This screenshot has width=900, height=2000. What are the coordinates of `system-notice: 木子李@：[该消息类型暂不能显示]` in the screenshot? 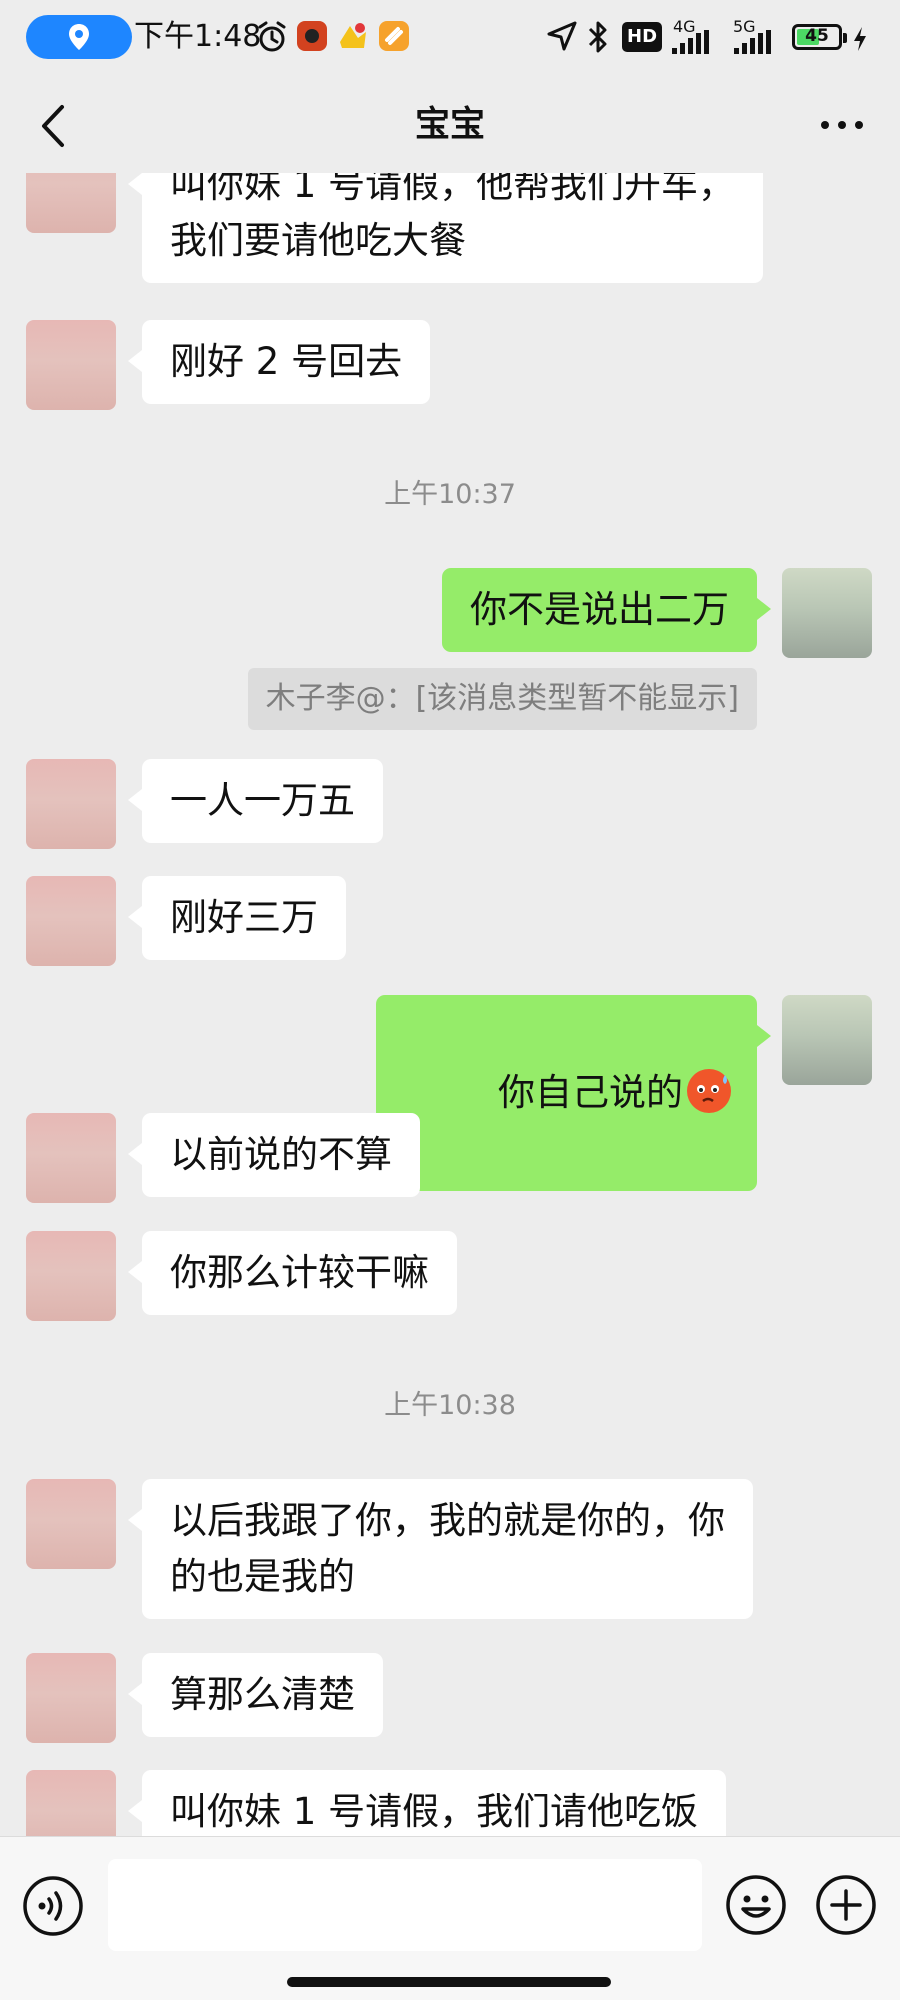 It's located at (502, 699).